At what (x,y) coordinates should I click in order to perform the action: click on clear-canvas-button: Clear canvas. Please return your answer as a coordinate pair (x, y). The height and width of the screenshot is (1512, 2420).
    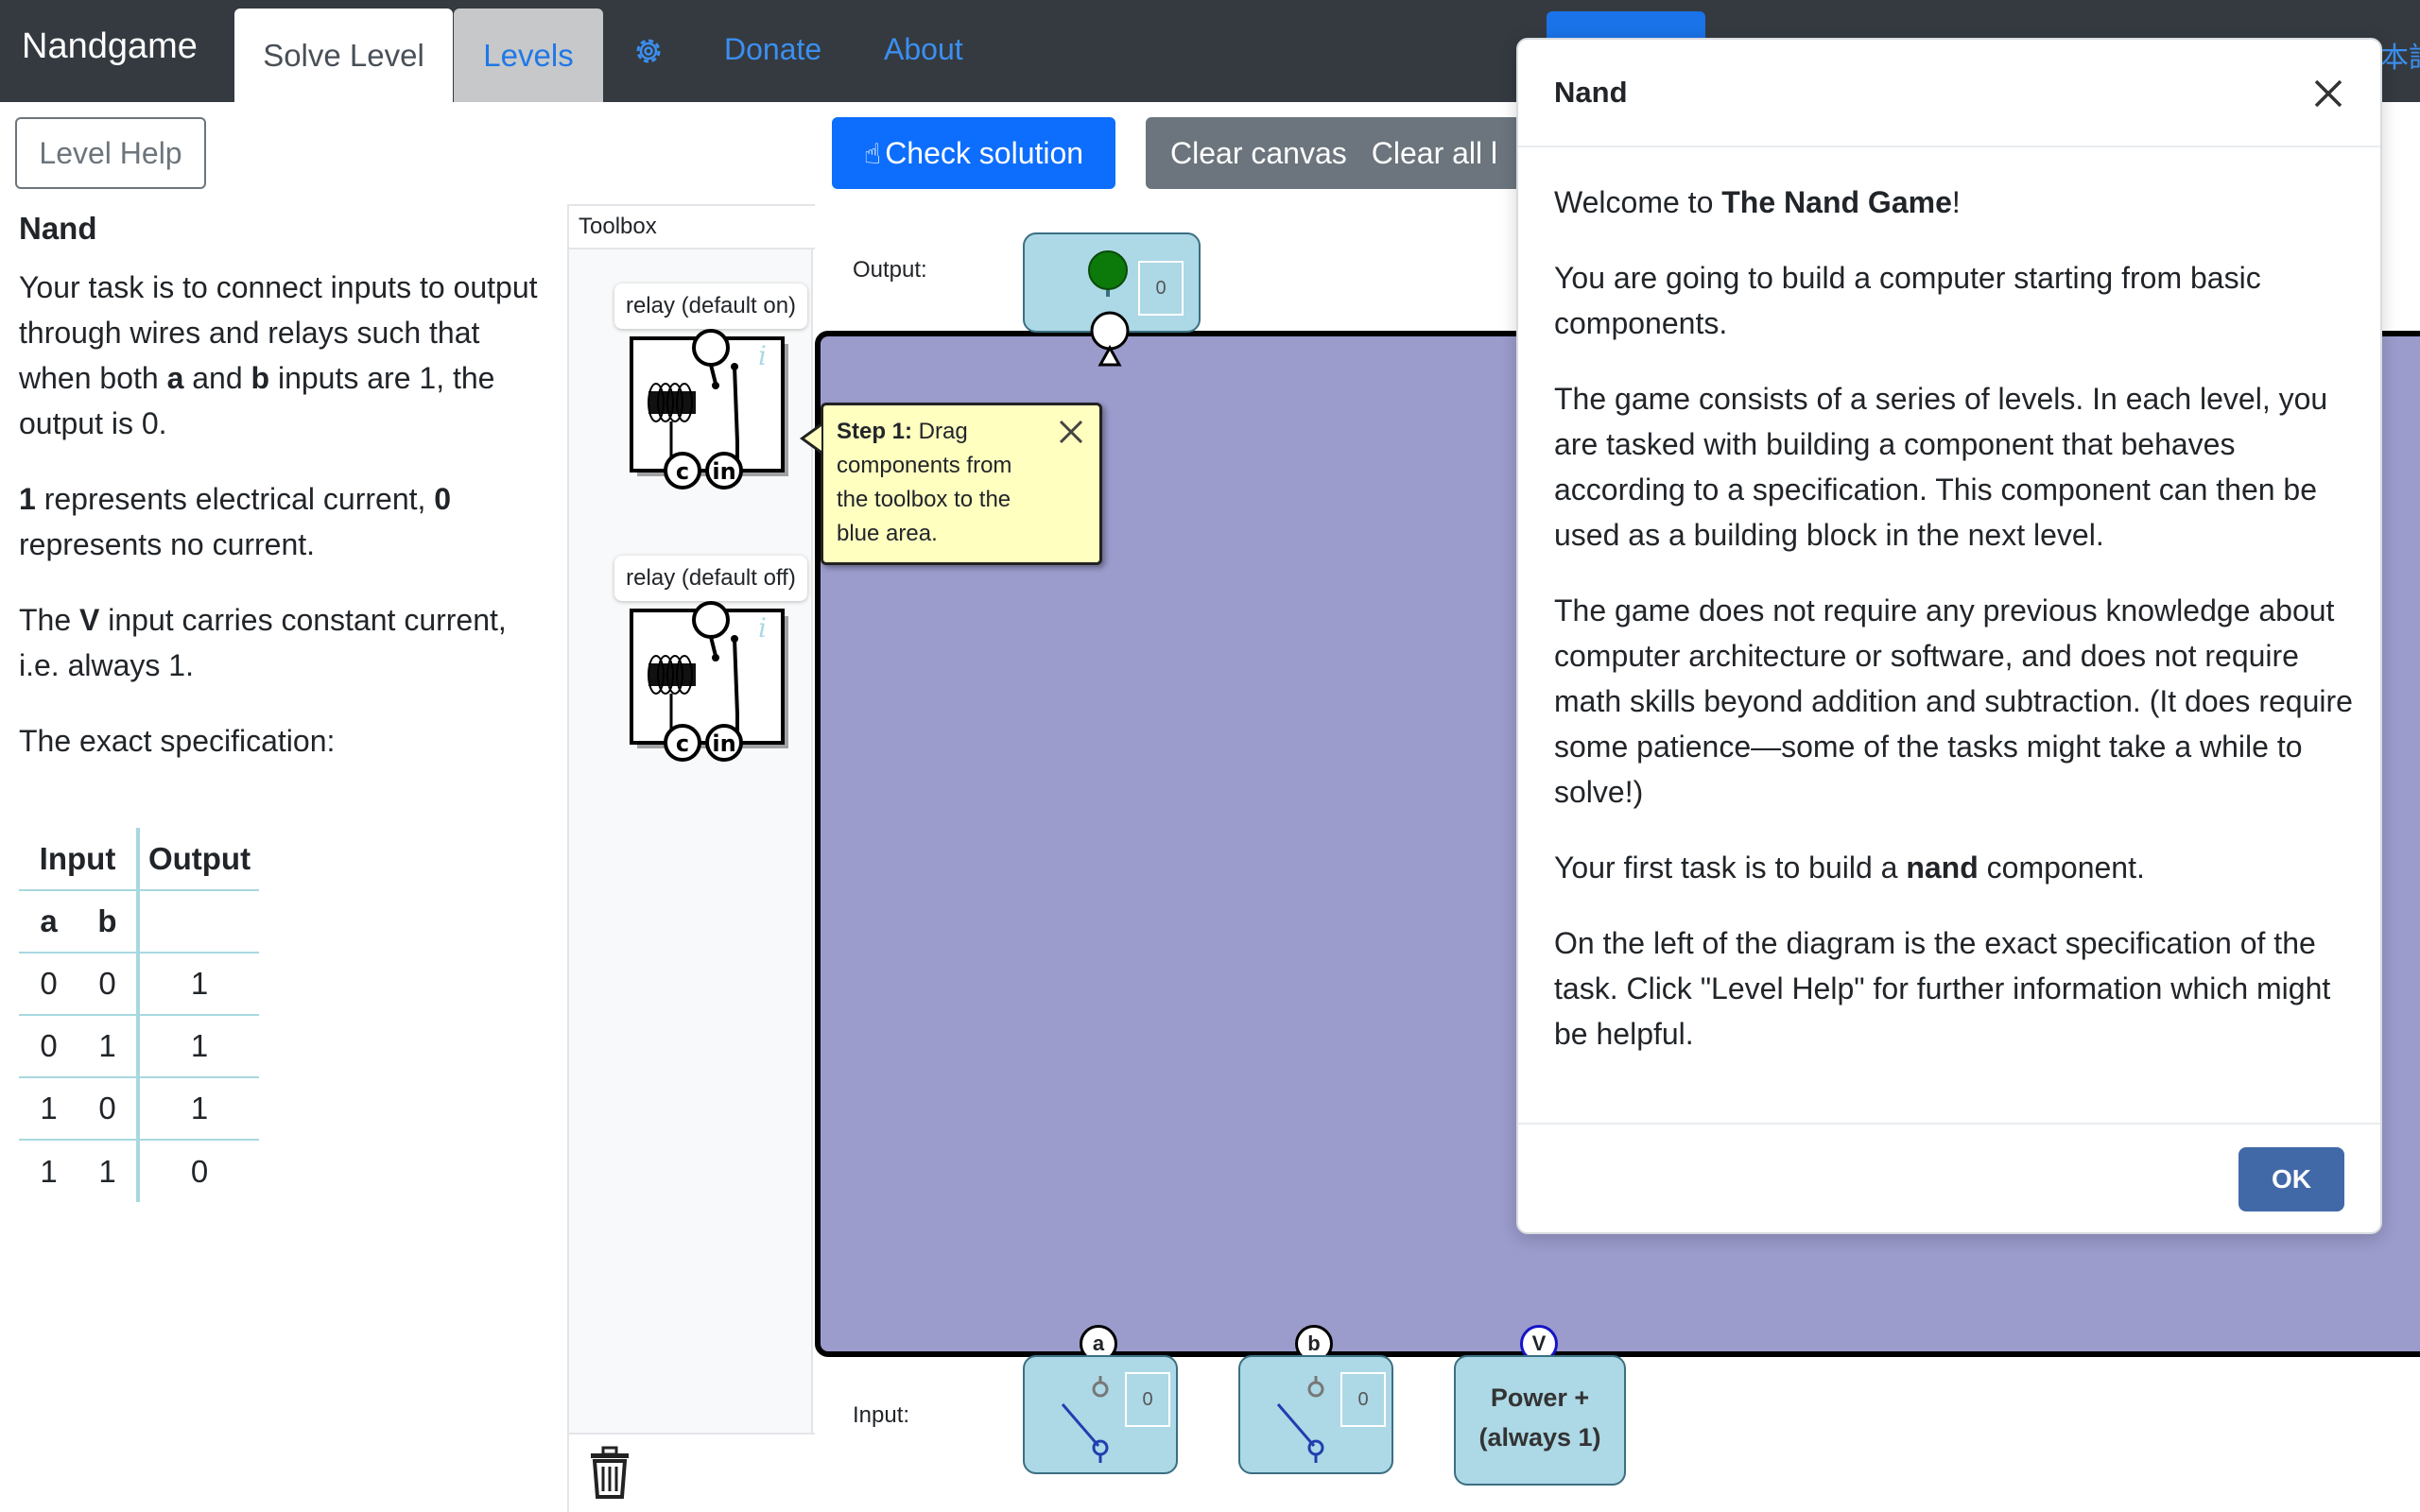
    Looking at the image, I should click on (1246, 153).